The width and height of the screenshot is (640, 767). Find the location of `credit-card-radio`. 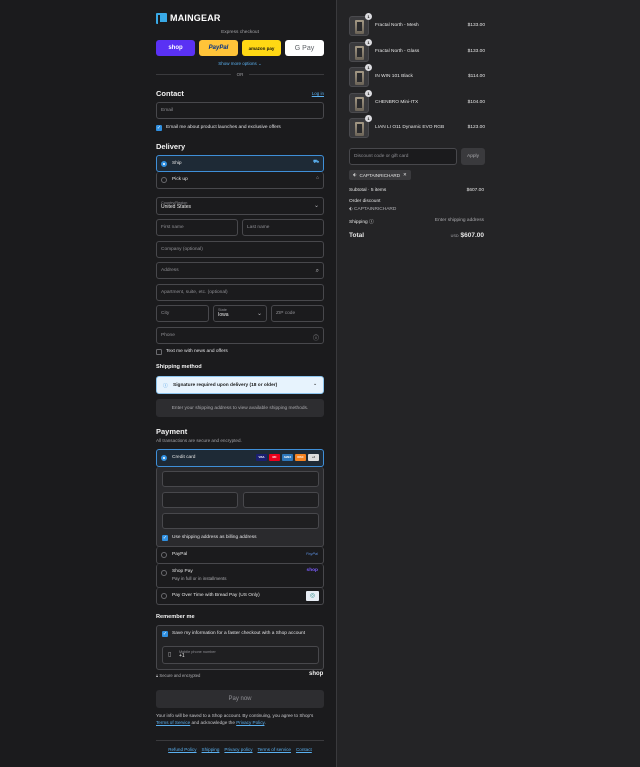

credit-card-radio is located at coordinates (164, 458).